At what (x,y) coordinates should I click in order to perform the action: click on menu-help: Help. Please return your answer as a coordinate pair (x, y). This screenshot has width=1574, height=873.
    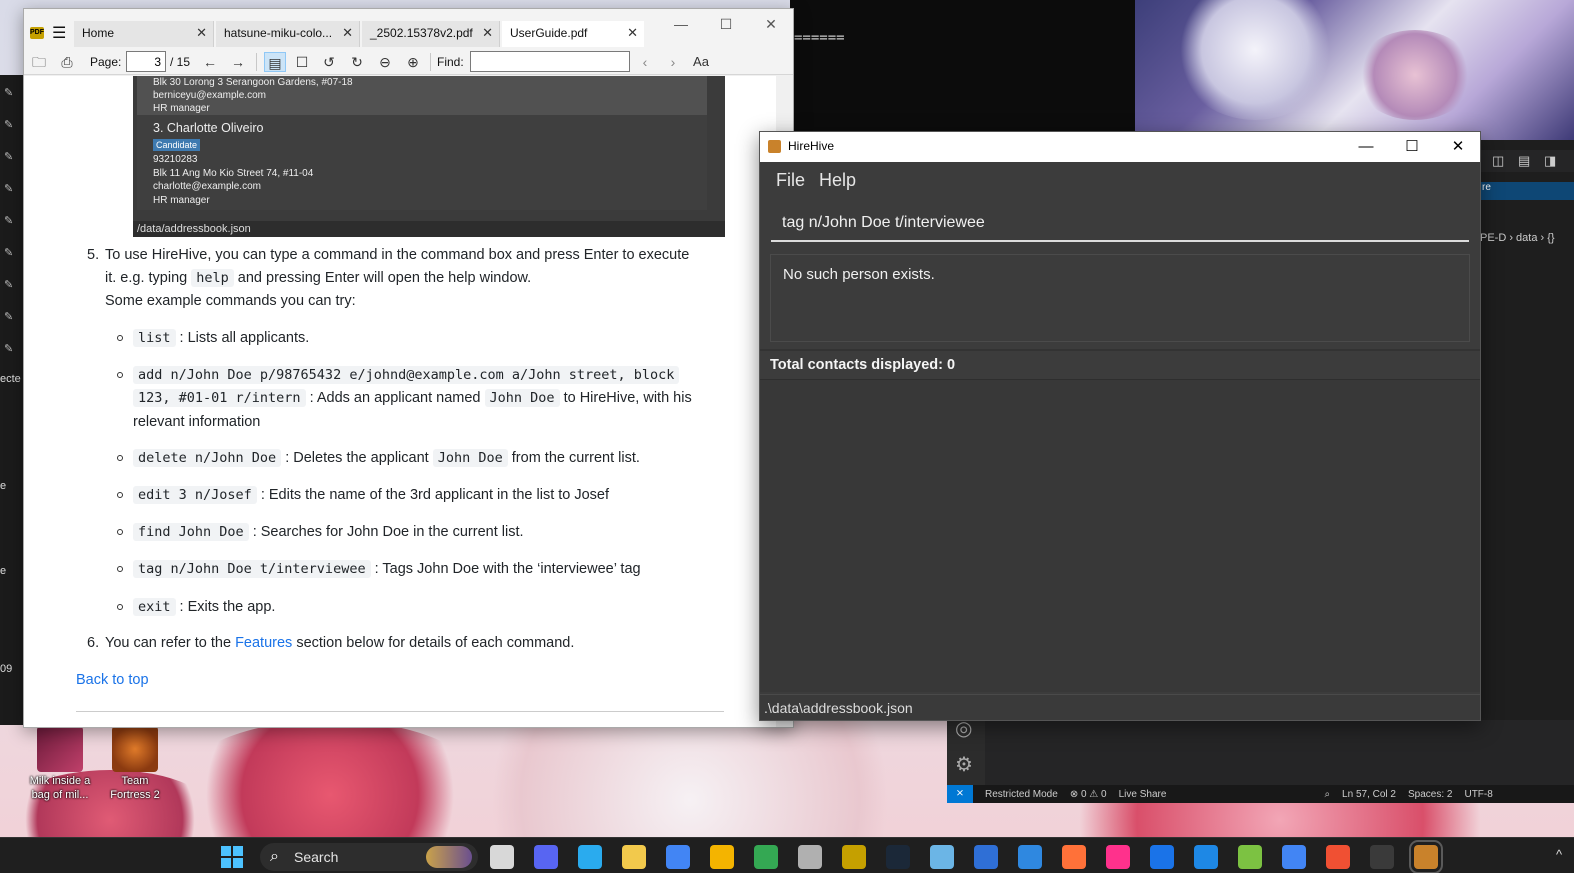
    Looking at the image, I should click on (837, 180).